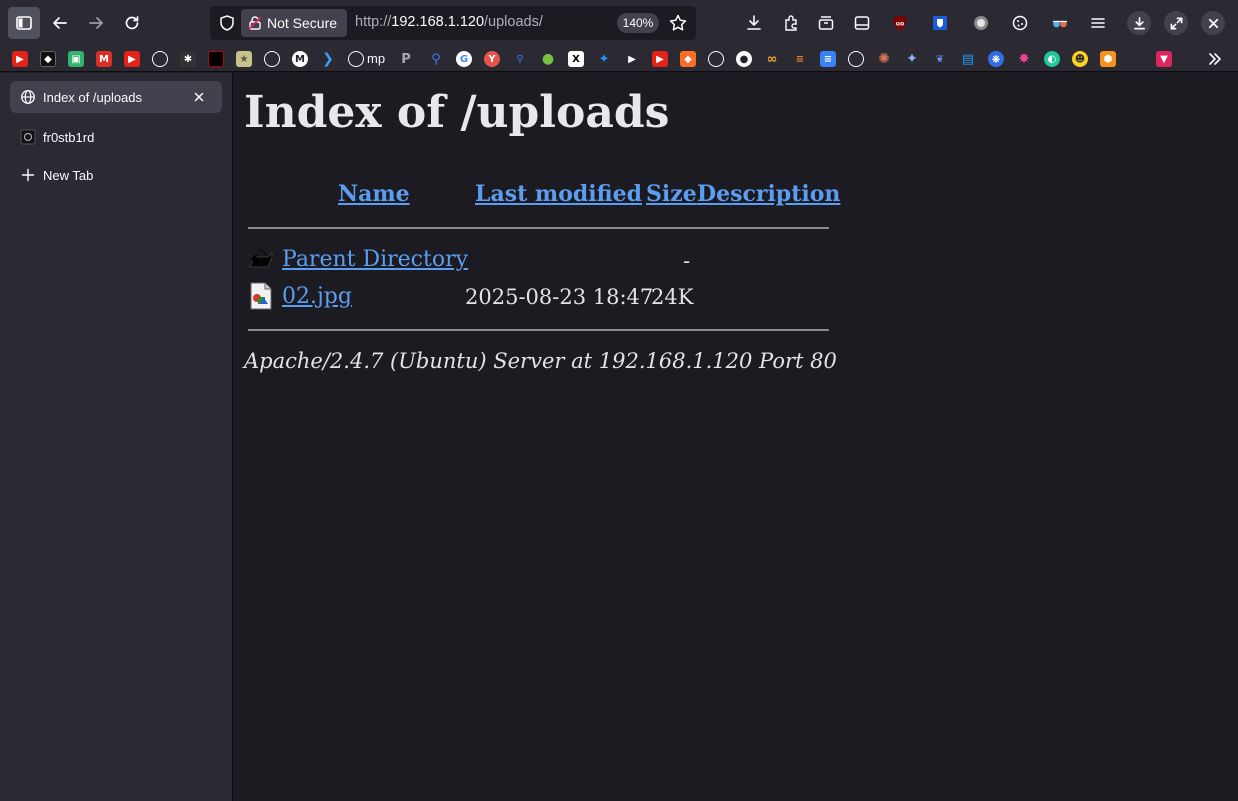 Image resolution: width=1238 pixels, height=801 pixels. What do you see at coordinates (492, 59) in the screenshot?
I see `y-icon: Y` at bounding box center [492, 59].